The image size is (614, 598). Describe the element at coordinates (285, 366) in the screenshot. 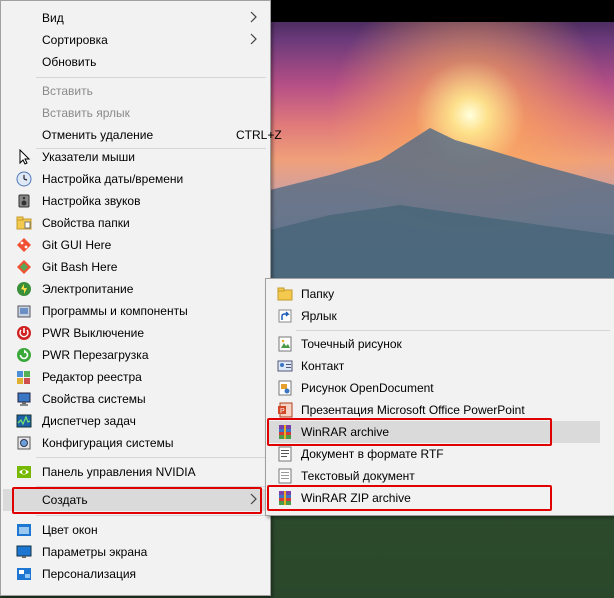

I see `contact-icon` at that location.